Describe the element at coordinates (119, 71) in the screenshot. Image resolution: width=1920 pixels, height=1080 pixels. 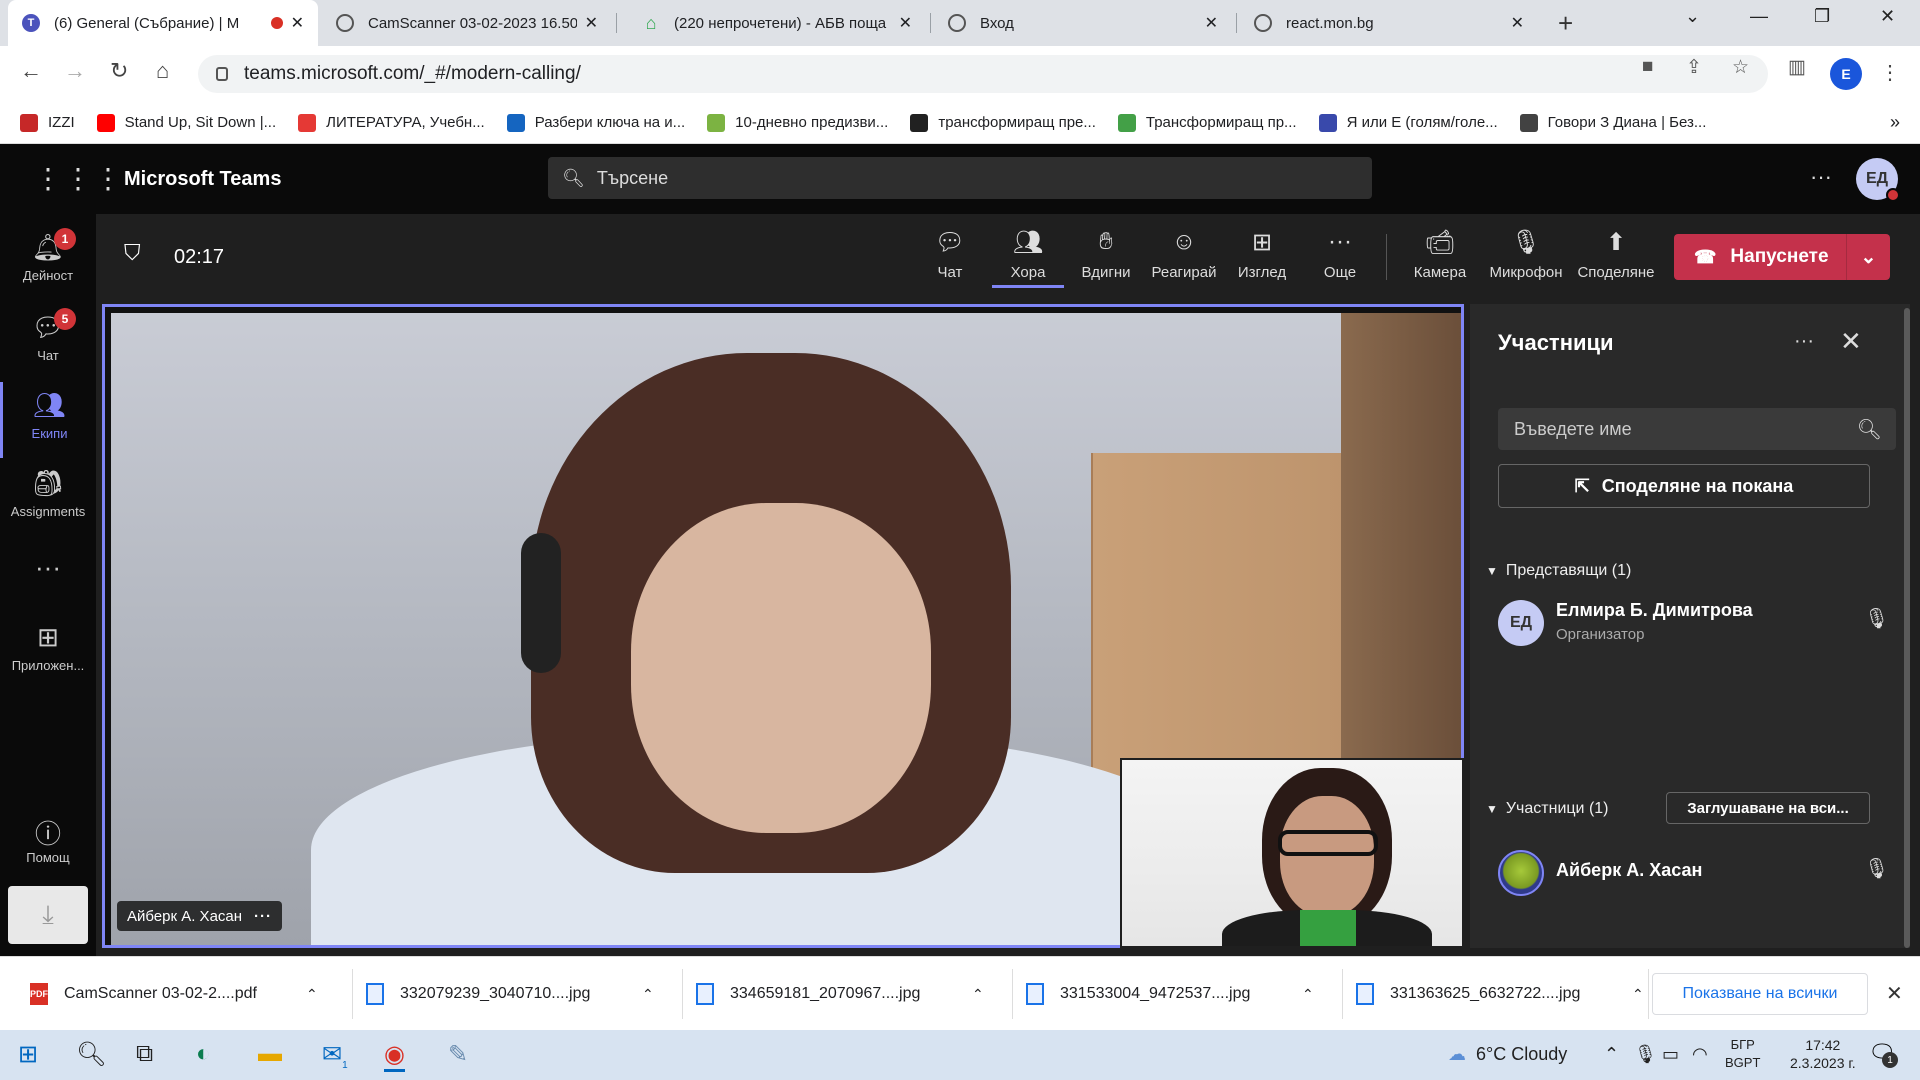
I see `reload-button: ↻` at that location.